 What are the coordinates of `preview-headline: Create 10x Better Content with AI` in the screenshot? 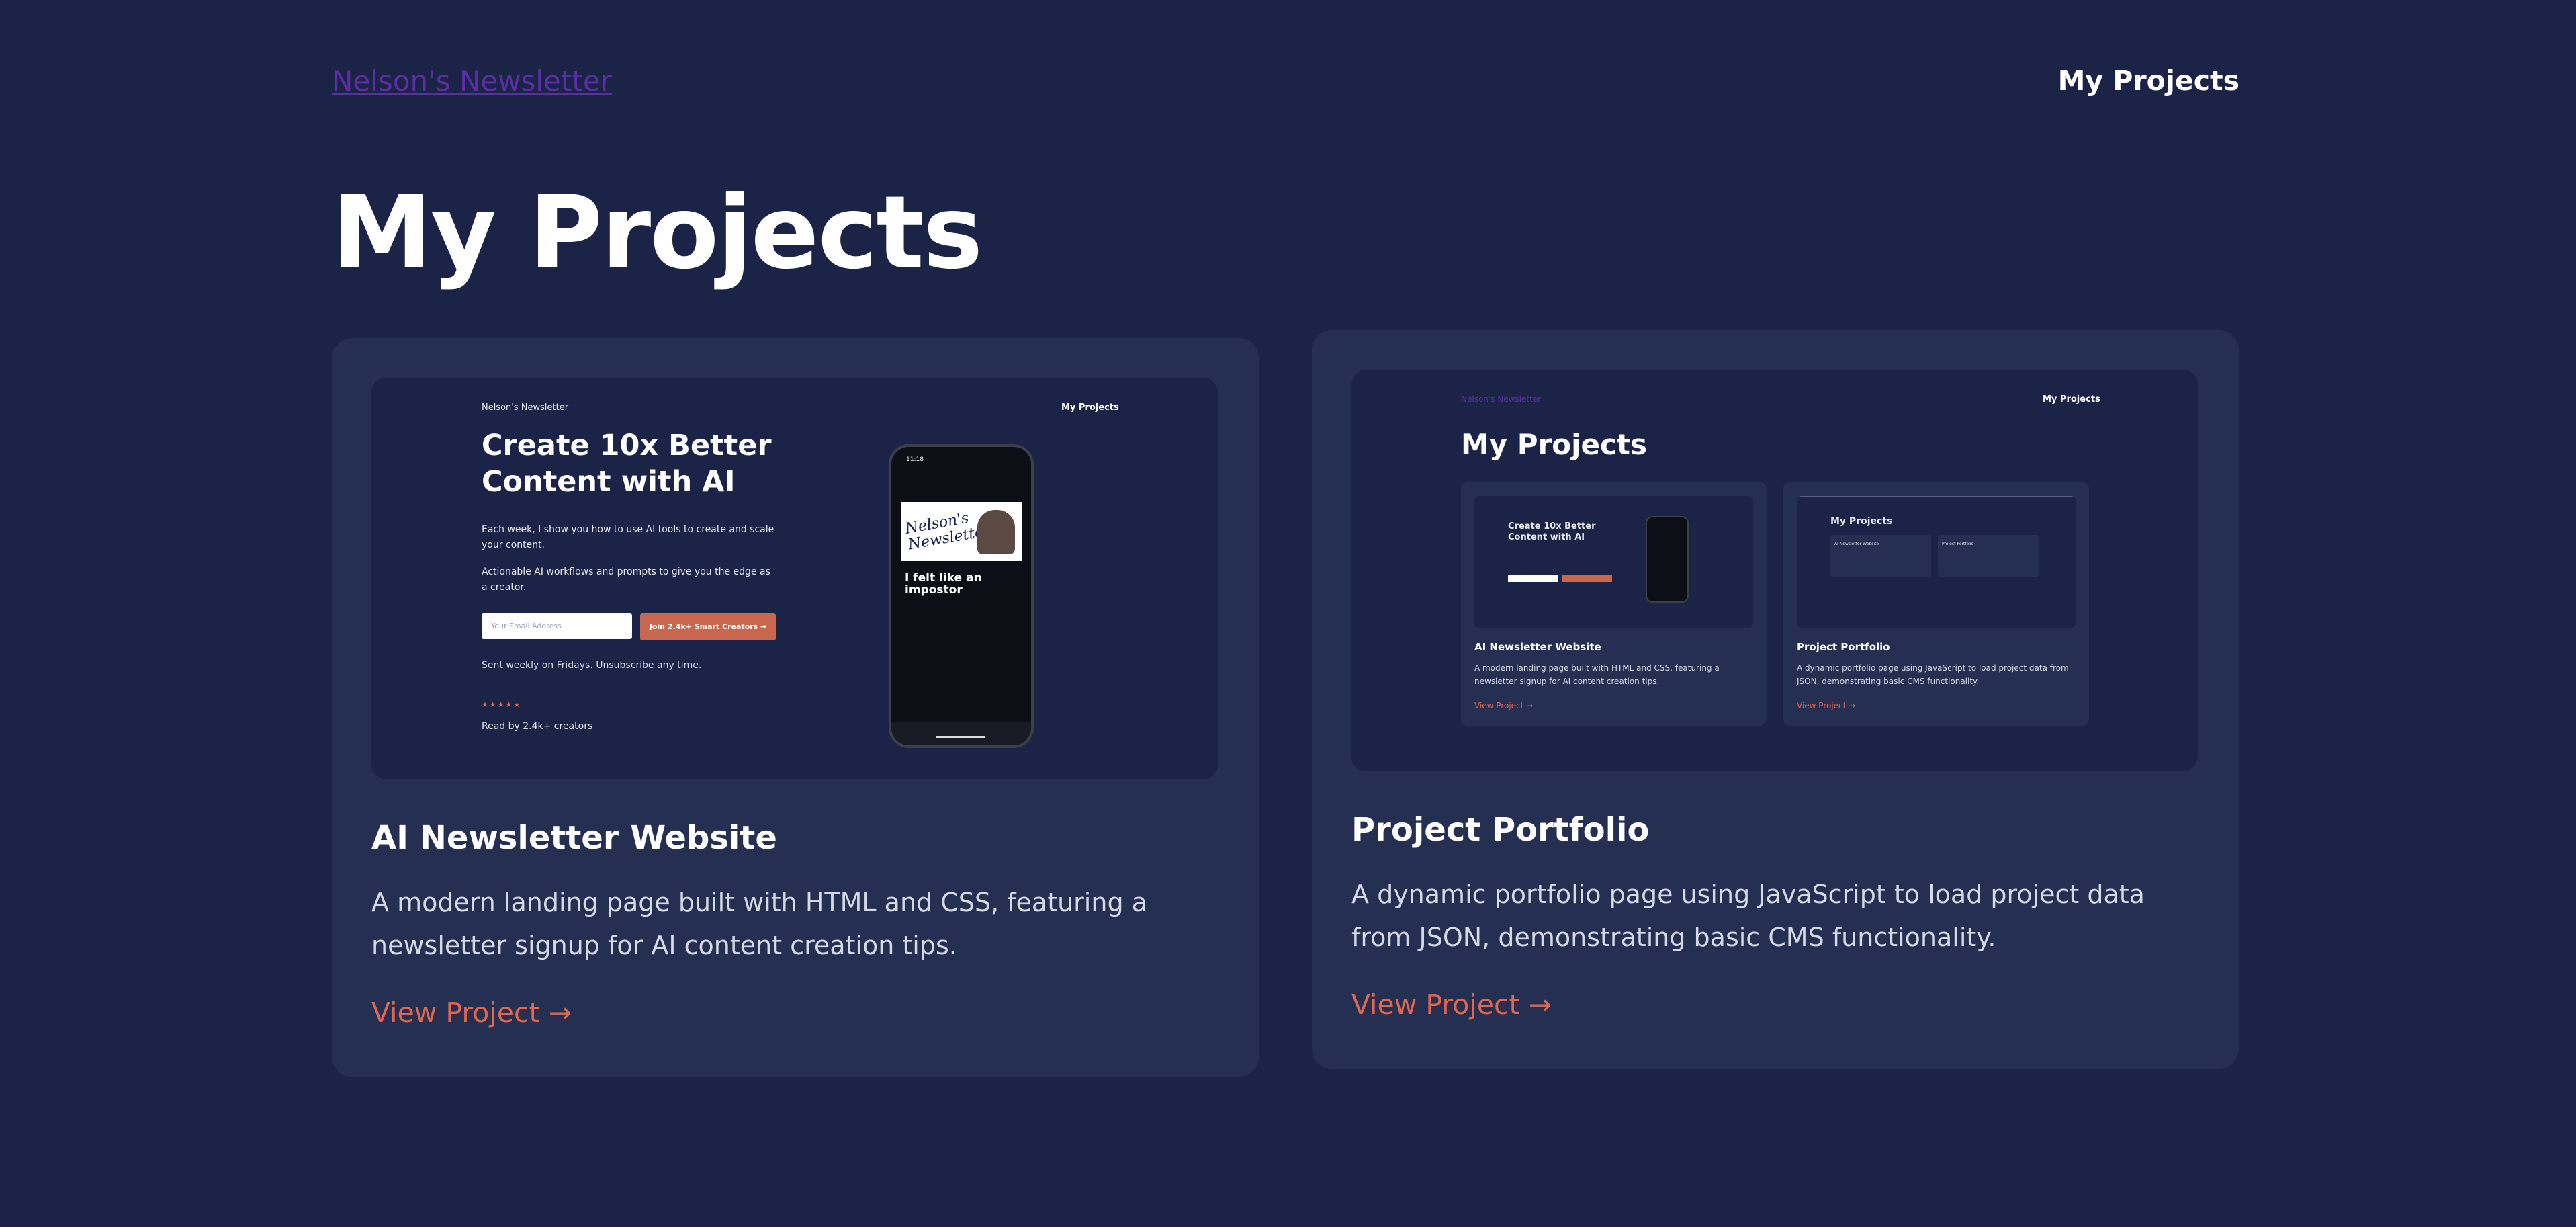 It's located at (627, 464).